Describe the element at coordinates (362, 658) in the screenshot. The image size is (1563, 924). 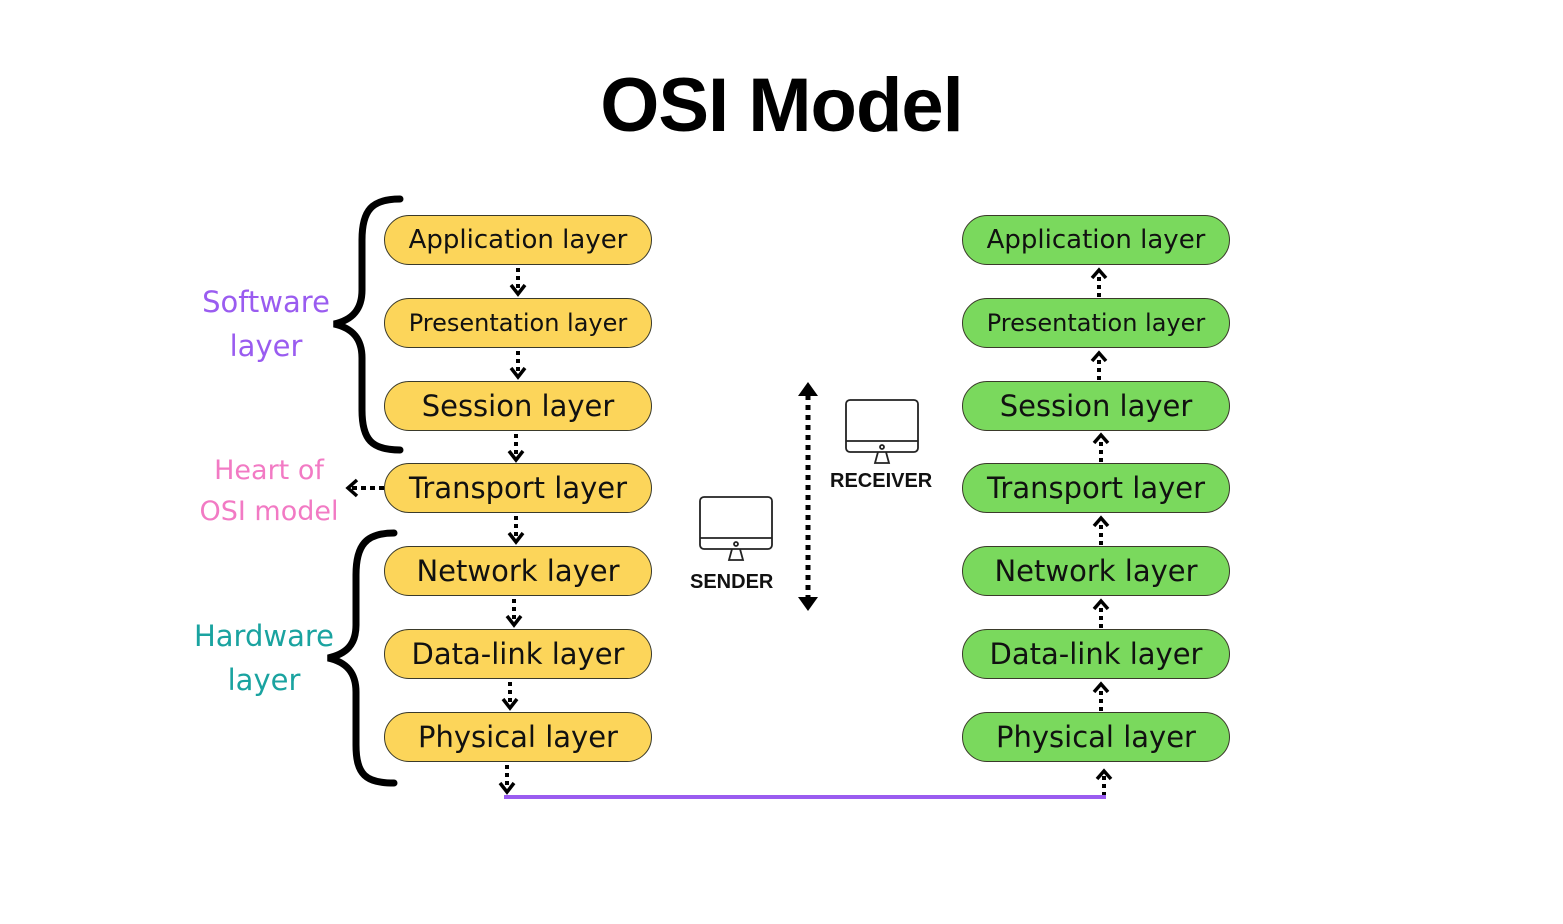
I see `hardware-brace` at that location.